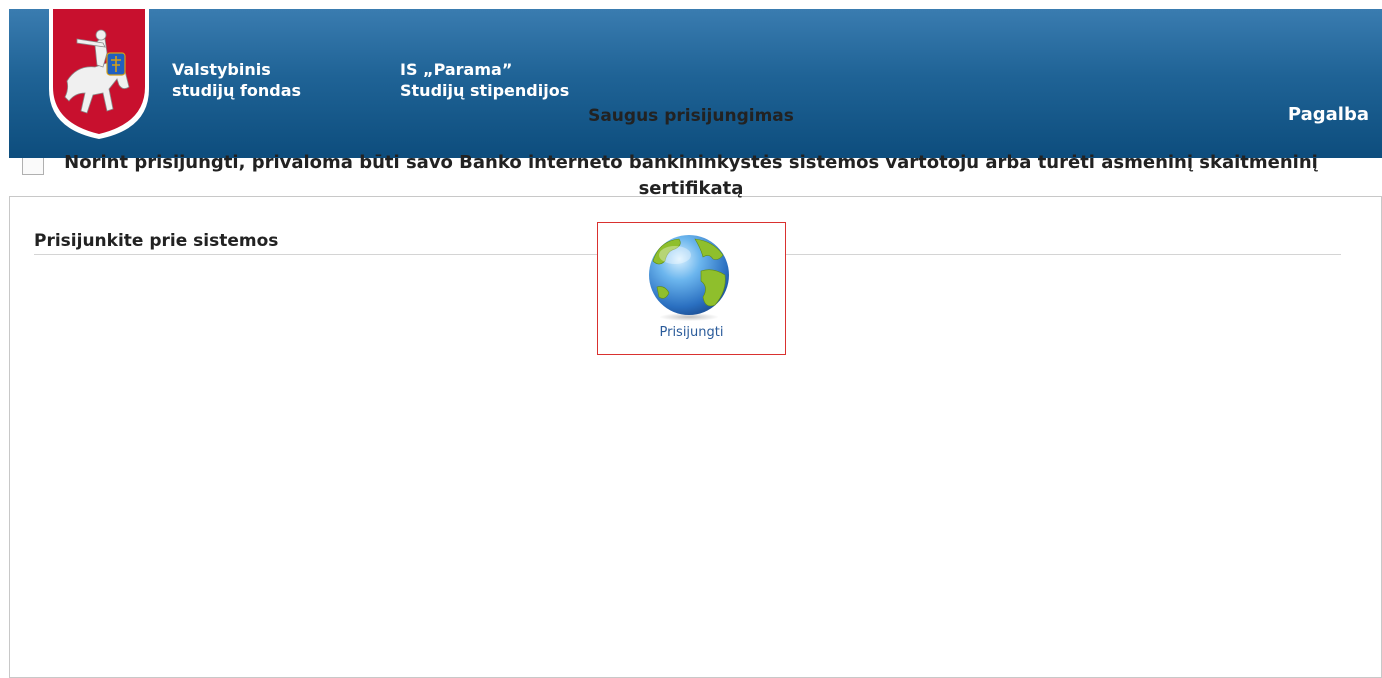 The width and height of the screenshot is (1382, 678). Describe the element at coordinates (689, 278) in the screenshot. I see `globe-icon` at that location.